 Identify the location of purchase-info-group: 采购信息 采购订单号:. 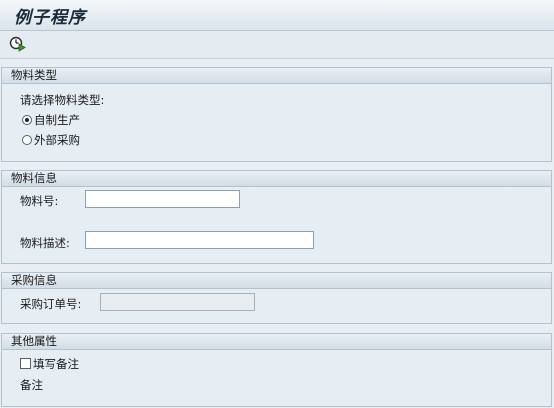
(276, 298).